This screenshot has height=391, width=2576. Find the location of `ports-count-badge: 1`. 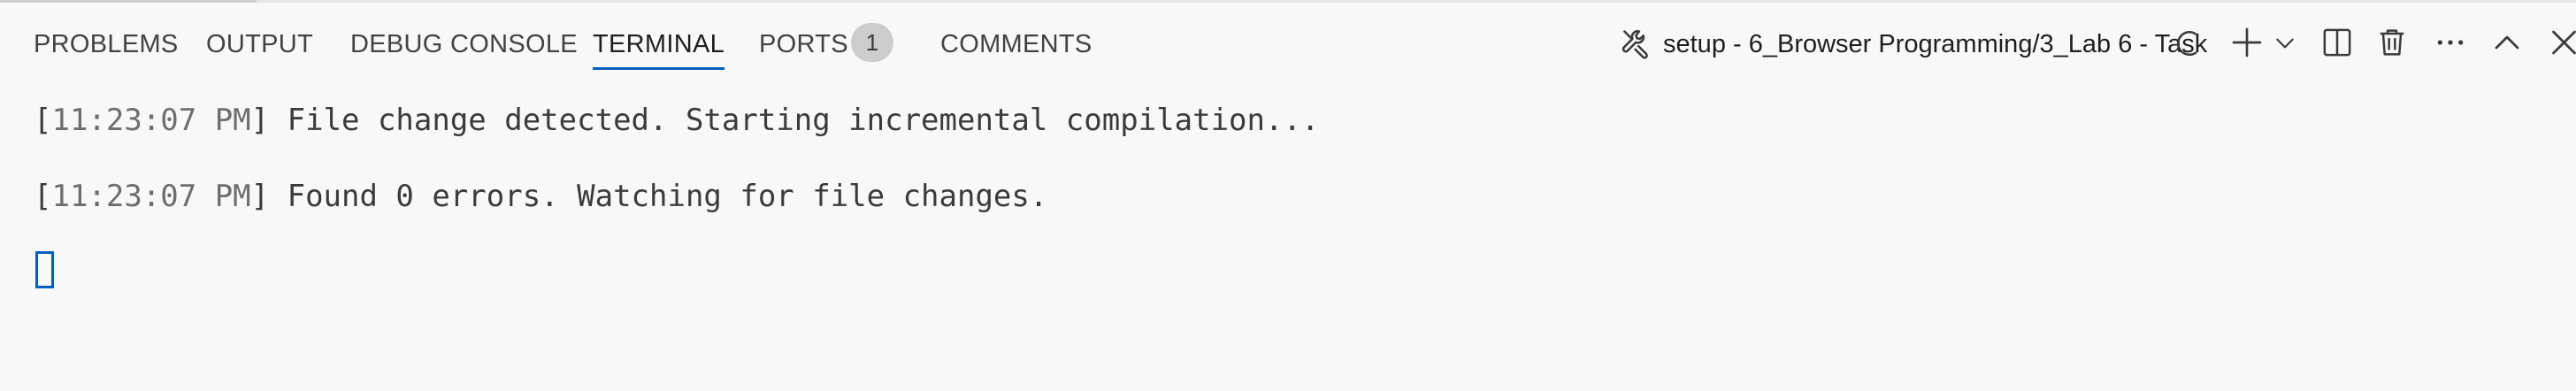

ports-count-badge: 1 is located at coordinates (872, 42).